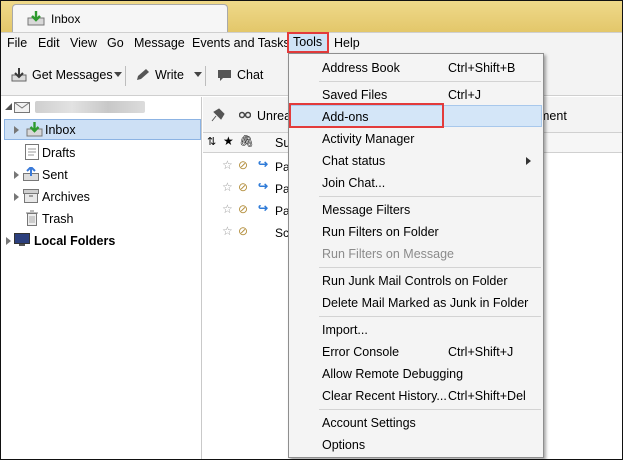 This screenshot has height=460, width=623. Describe the element at coordinates (416, 209) in the screenshot. I see `menu-message-filters: Message Filters` at that location.